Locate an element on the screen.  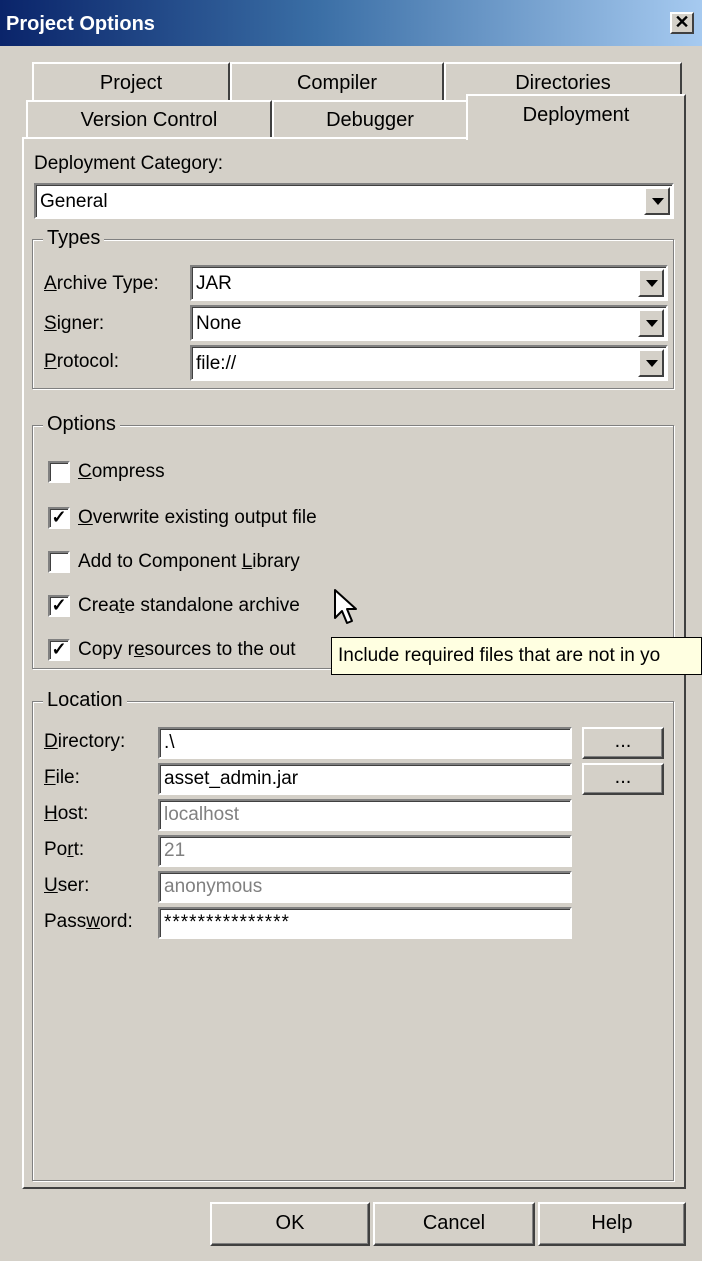
signer-label: Signer: is located at coordinates (74, 323).